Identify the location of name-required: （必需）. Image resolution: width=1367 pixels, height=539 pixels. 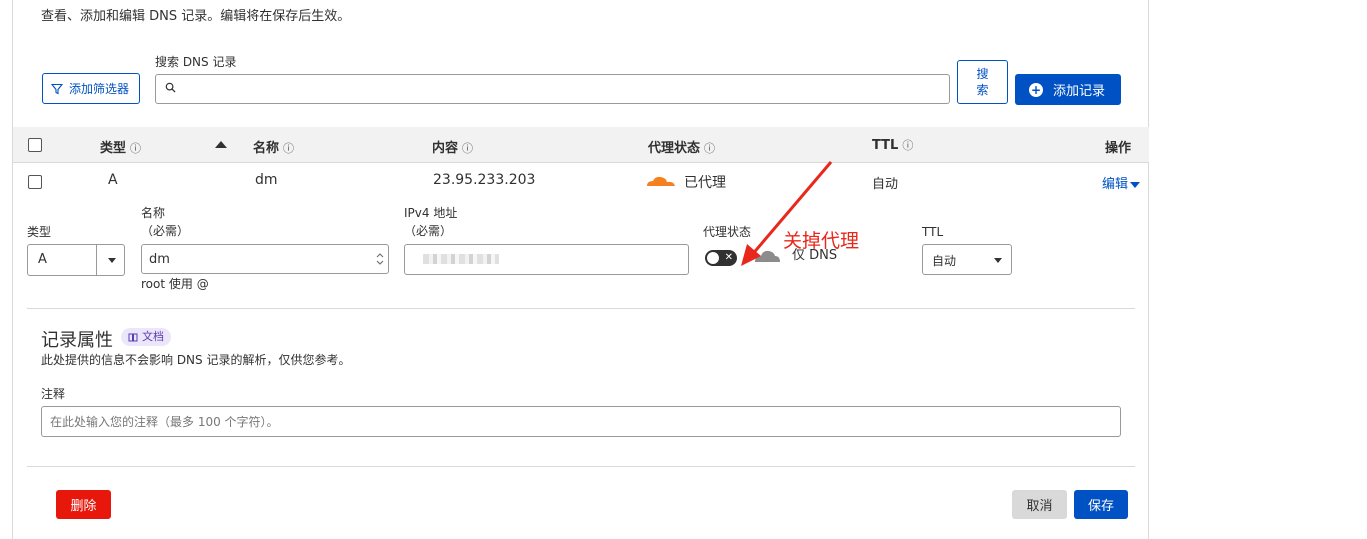
(165, 231).